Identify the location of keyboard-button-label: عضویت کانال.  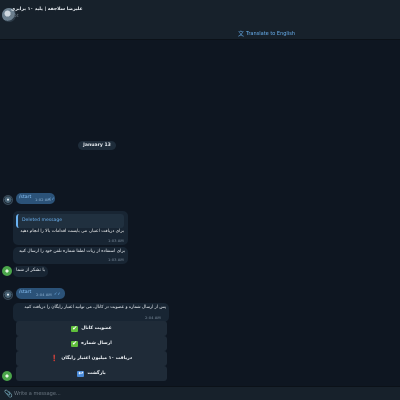
(96, 328).